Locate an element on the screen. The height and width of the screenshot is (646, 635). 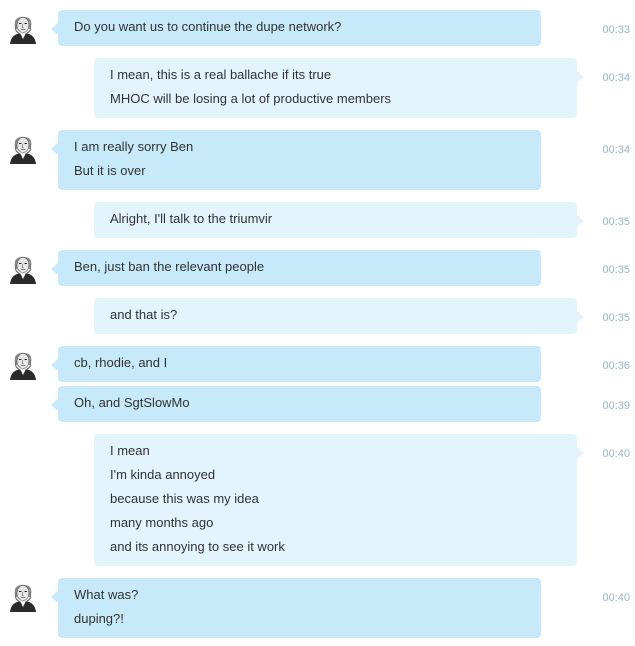
outgoing-message-bubble: Alright, I'll talk to the triumvir is located at coordinates (339, 220).